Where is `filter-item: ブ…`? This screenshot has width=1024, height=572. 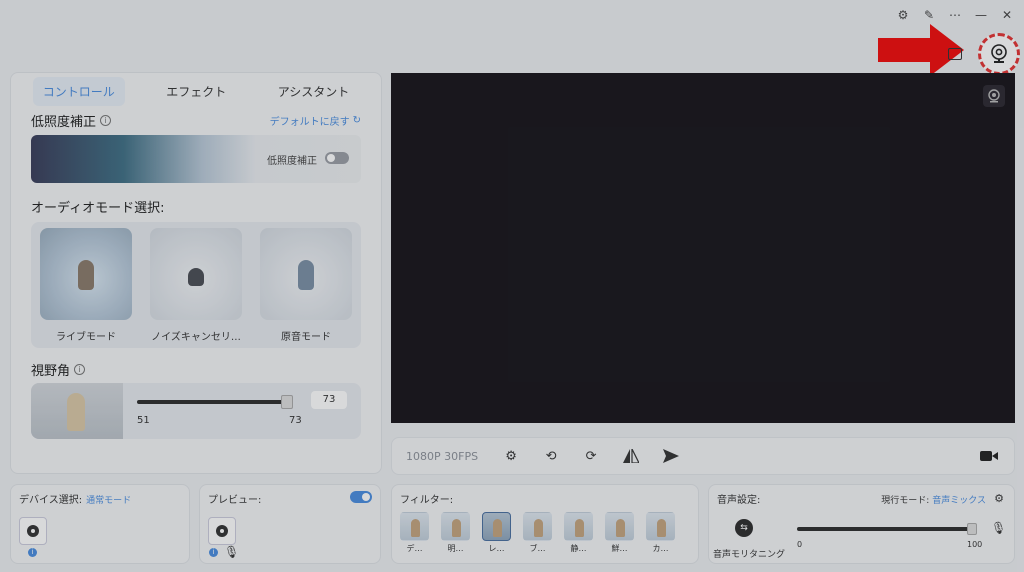
filter-item: ブ… is located at coordinates (537, 533).